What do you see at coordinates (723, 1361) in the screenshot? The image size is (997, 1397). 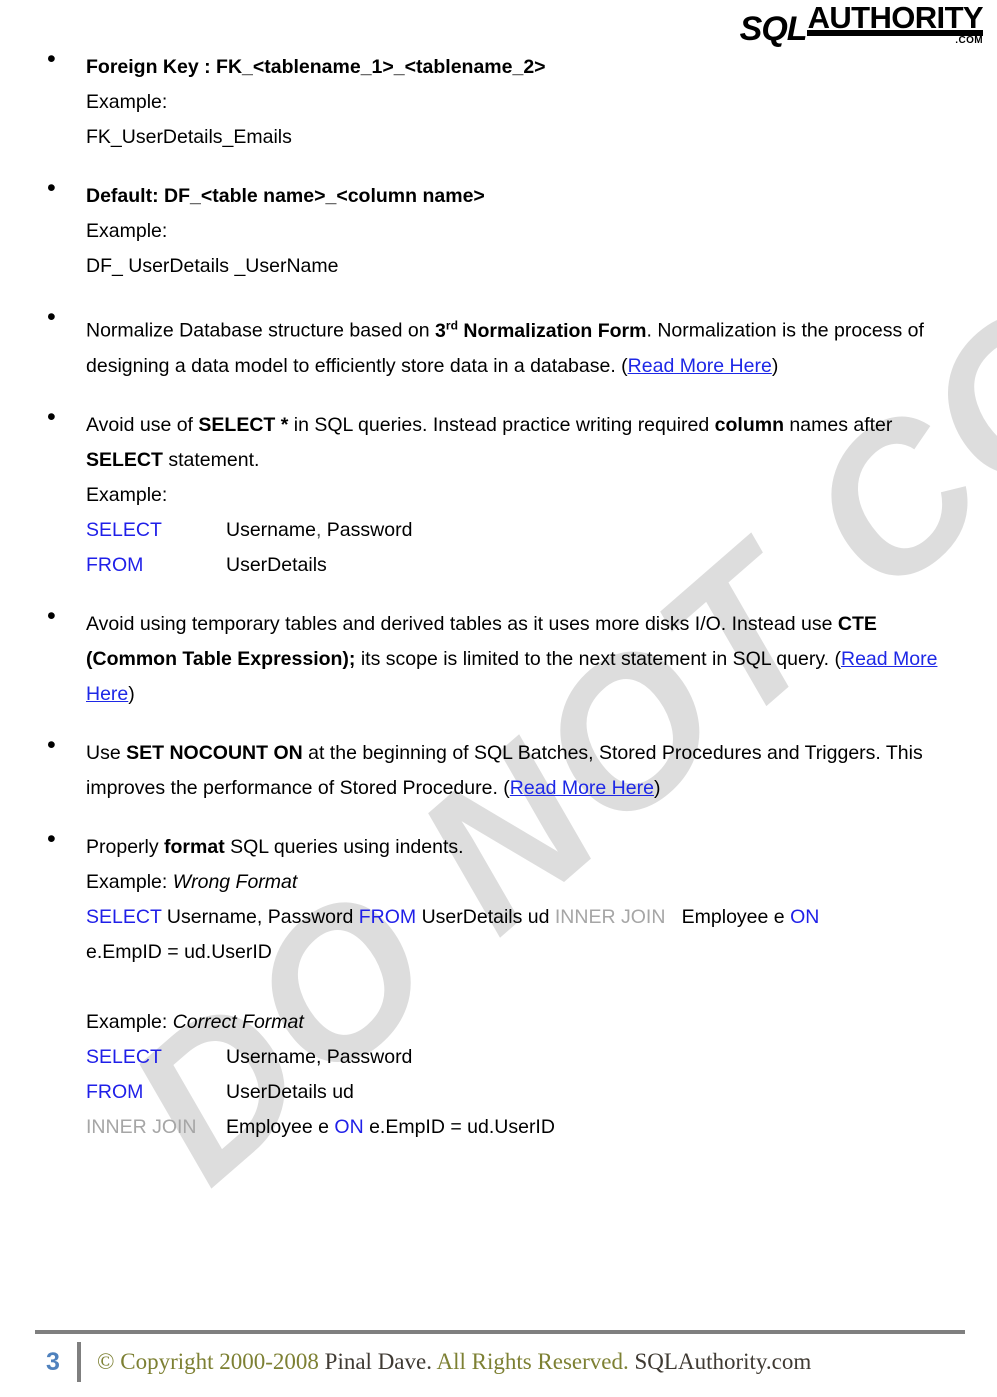 I see `site-name: SQLAuthority.com` at bounding box center [723, 1361].